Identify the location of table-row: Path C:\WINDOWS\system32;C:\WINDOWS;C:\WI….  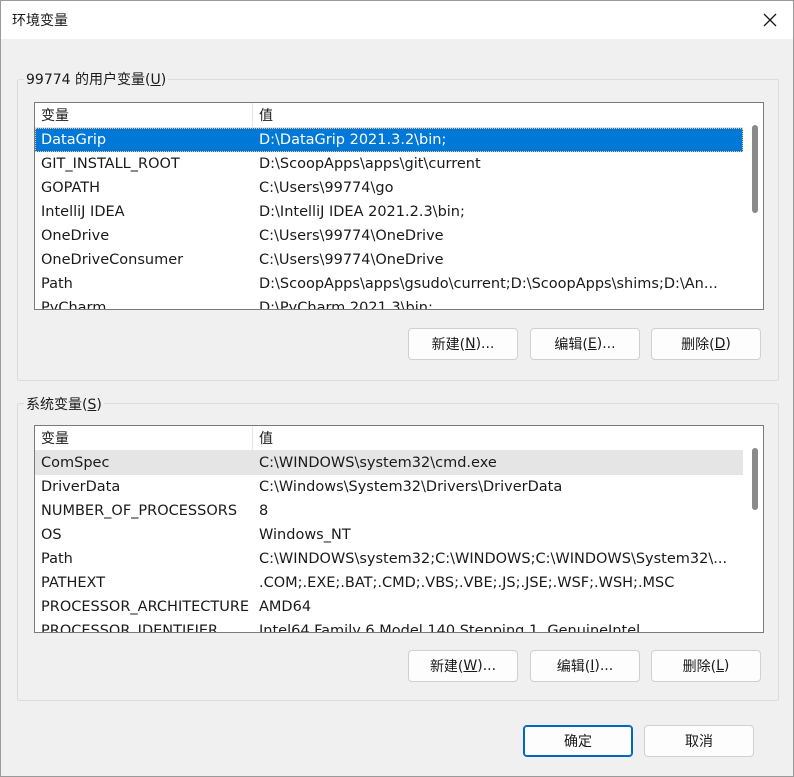
(389, 559).